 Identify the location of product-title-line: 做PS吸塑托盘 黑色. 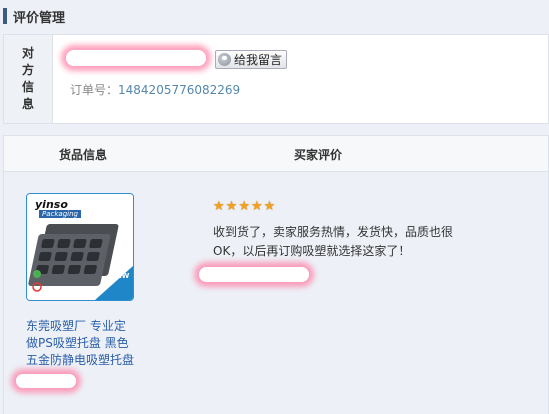
(77, 343).